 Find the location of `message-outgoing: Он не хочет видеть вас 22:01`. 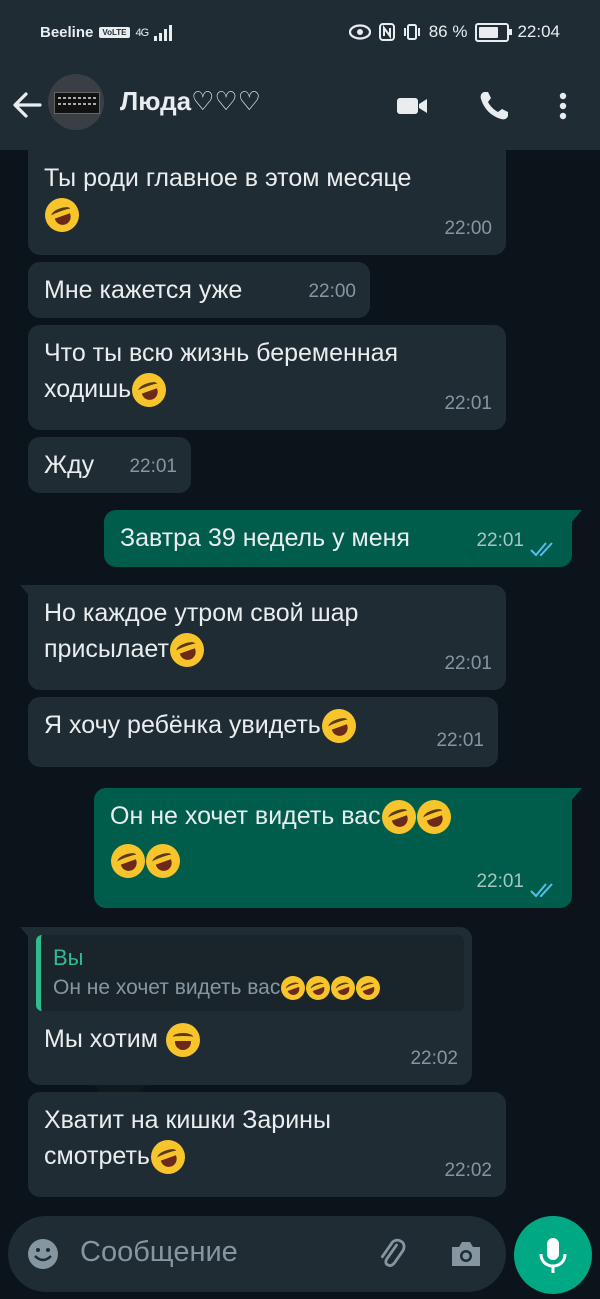

message-outgoing: Он не хочет видеть вас 22:01 is located at coordinates (338, 848).